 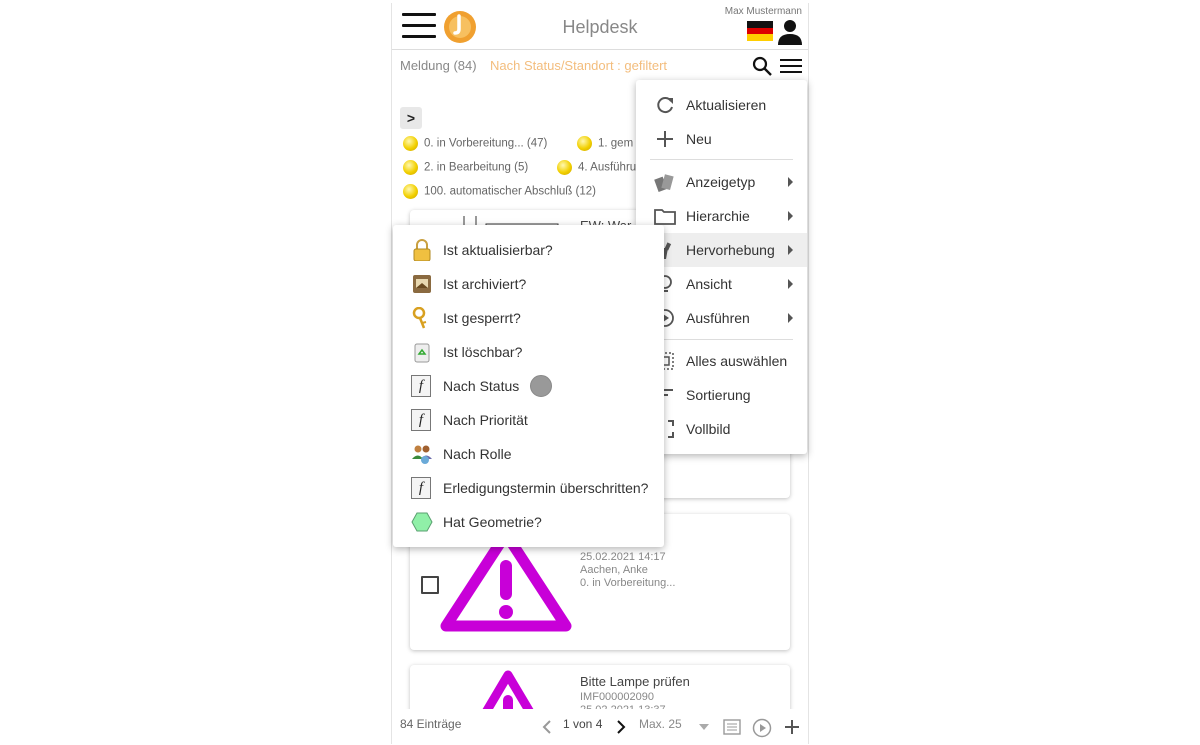 I want to click on submenu-item-ist-aktualisierbar: Ist aktualisierbar?, so click(x=528, y=250).